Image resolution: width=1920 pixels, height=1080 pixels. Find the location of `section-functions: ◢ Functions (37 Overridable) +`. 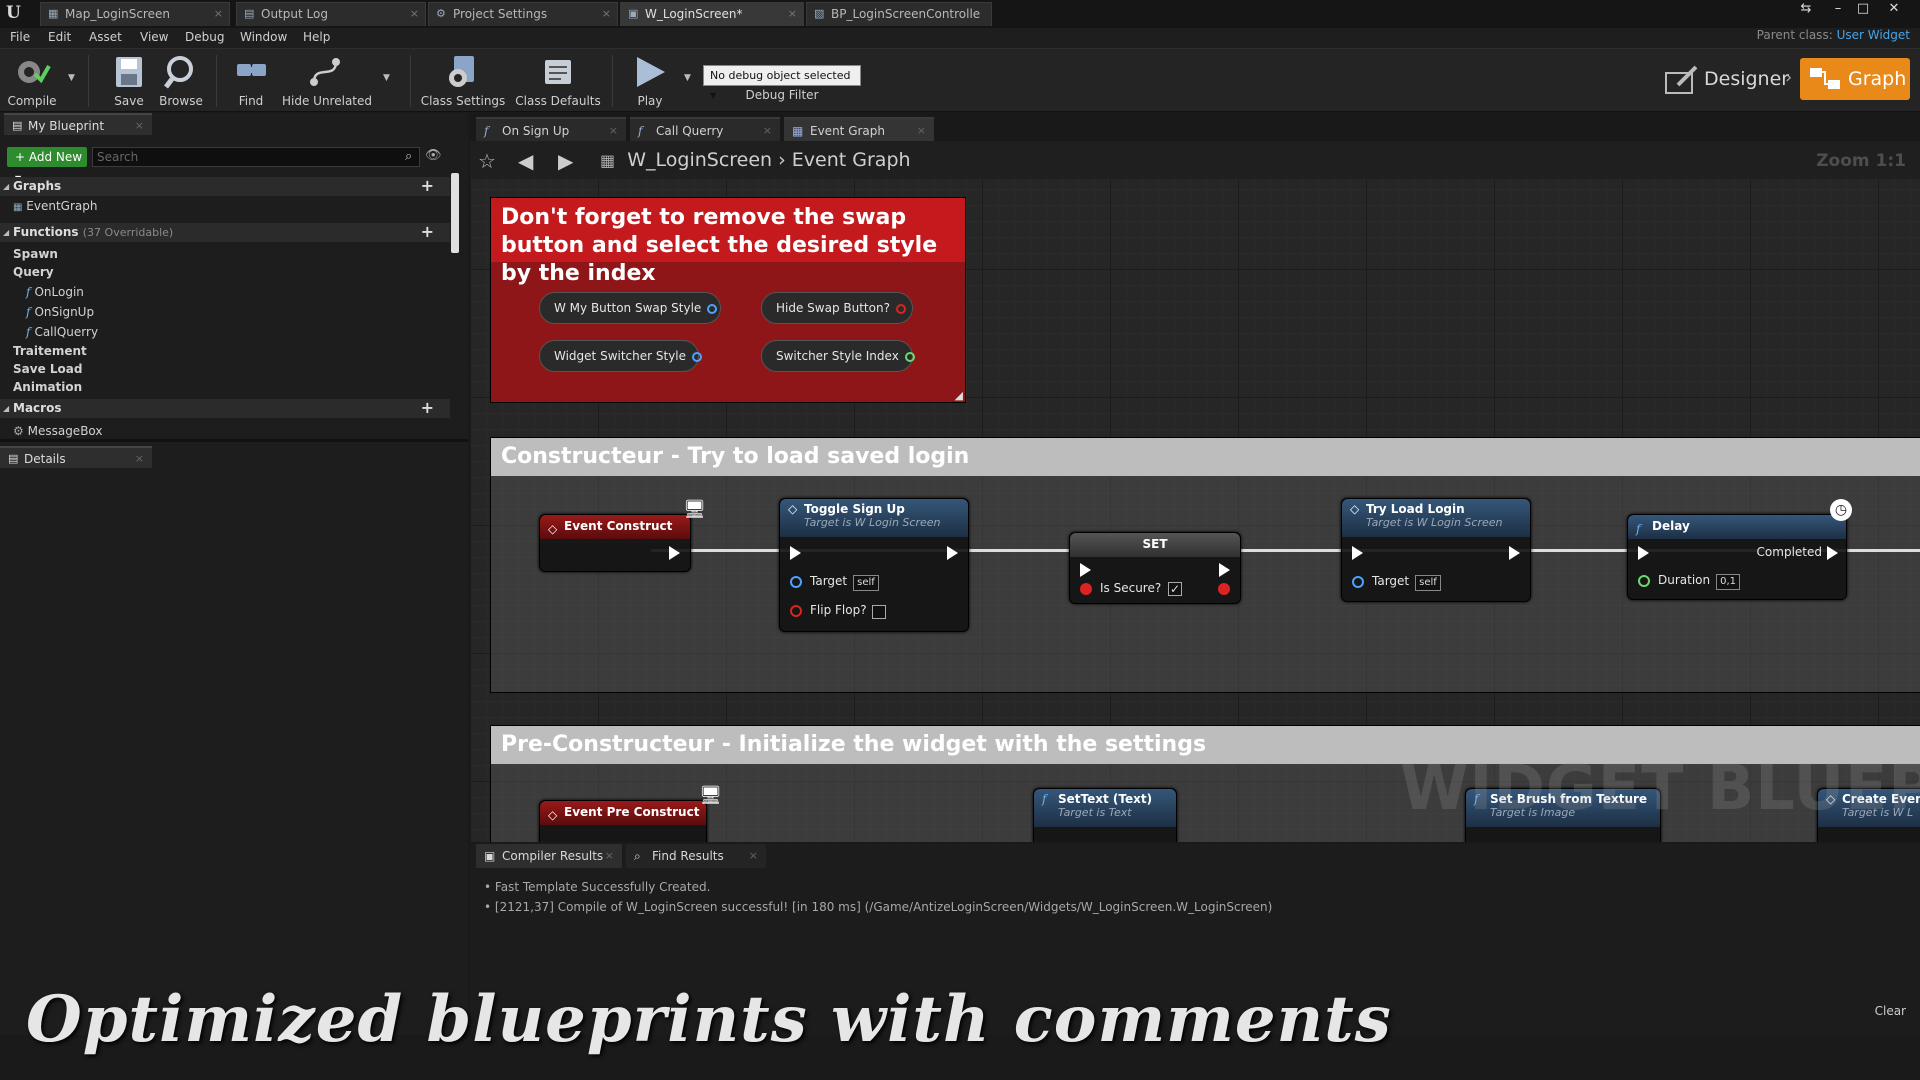

section-functions: ◢ Functions (37 Overridable) + is located at coordinates (225, 232).